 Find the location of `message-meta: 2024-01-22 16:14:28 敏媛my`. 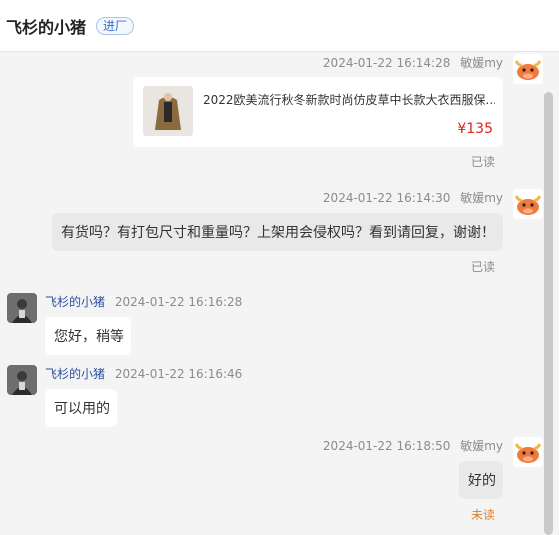

message-meta: 2024-01-22 16:14:28 敏媛my is located at coordinates (413, 62).